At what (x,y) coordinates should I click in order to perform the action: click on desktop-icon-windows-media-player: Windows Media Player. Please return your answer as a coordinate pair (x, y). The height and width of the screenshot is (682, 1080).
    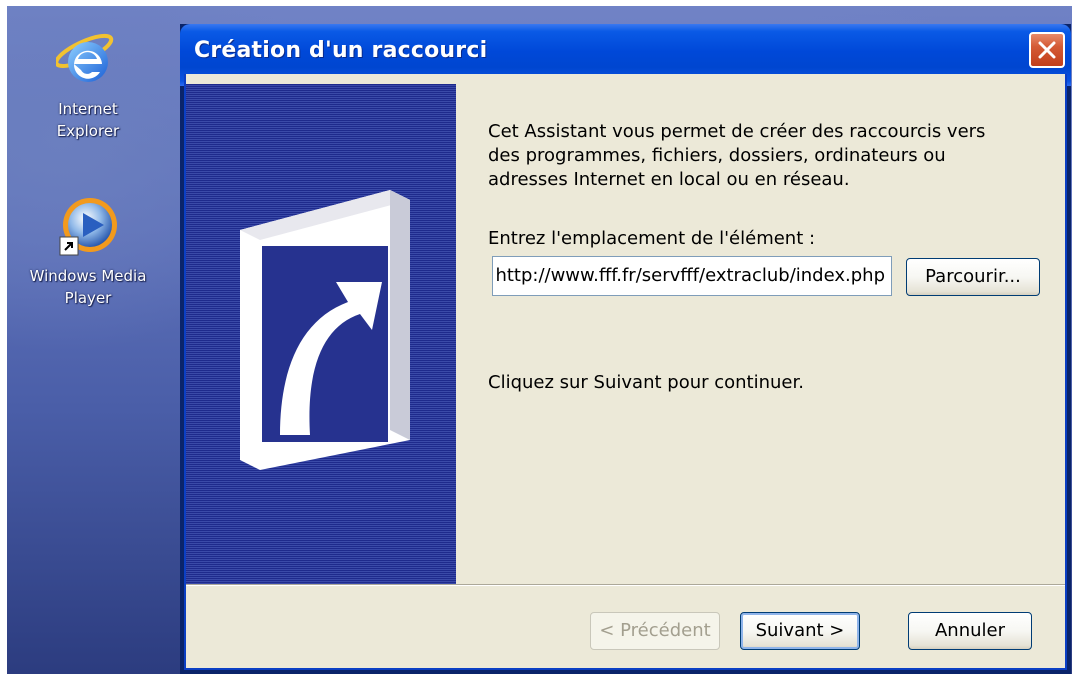
    Looking at the image, I should click on (88, 252).